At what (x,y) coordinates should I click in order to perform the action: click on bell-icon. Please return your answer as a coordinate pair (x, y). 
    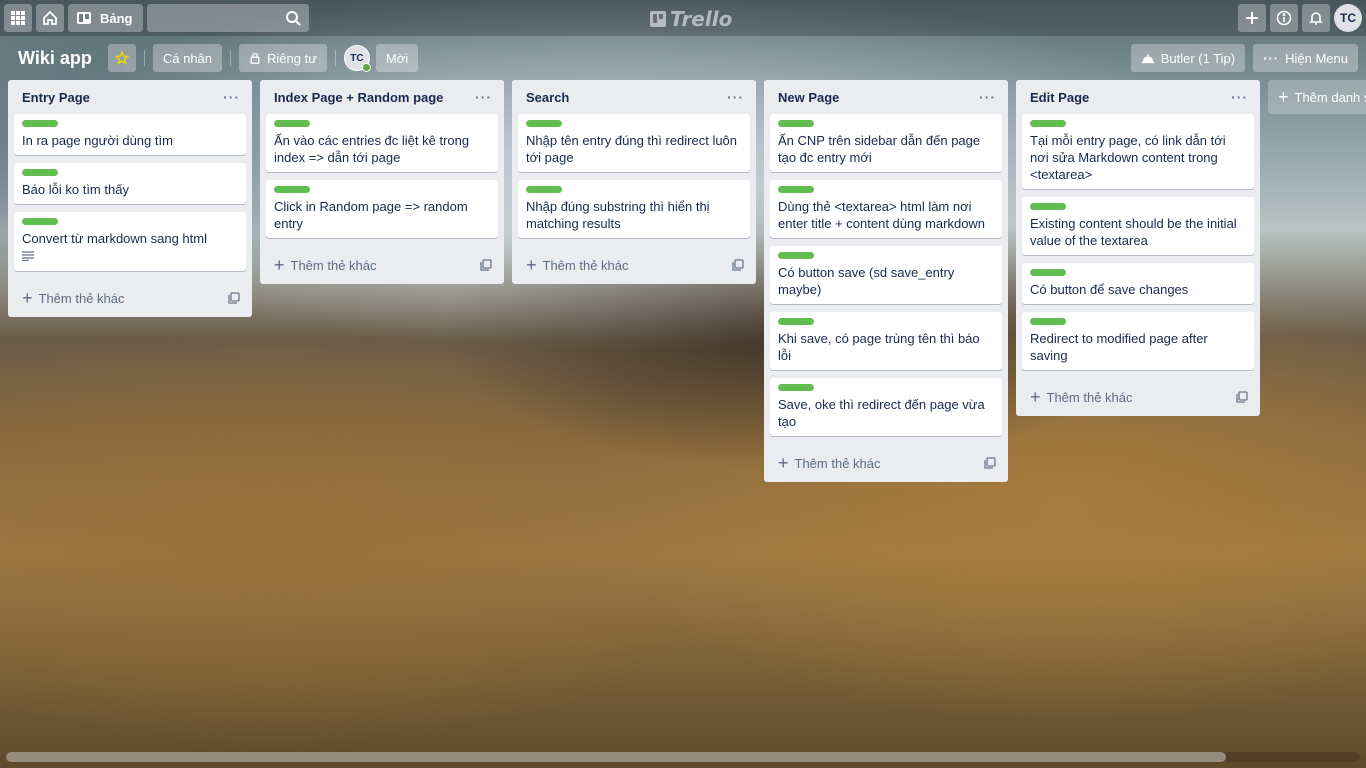
    Looking at the image, I should click on (1316, 18).